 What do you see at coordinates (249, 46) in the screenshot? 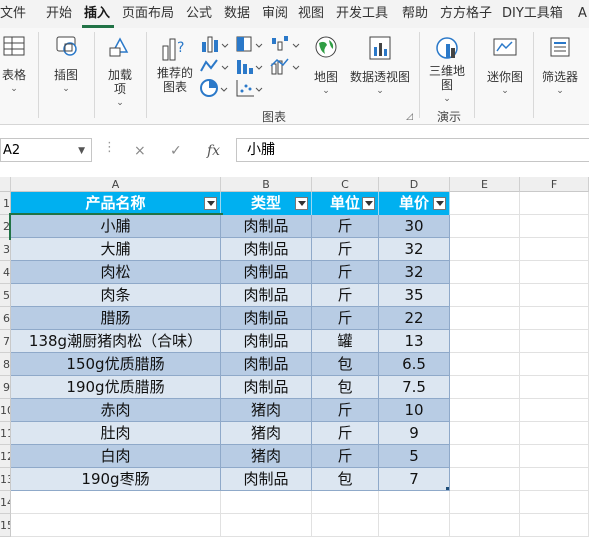
I see `hierarchy-chart-button` at bounding box center [249, 46].